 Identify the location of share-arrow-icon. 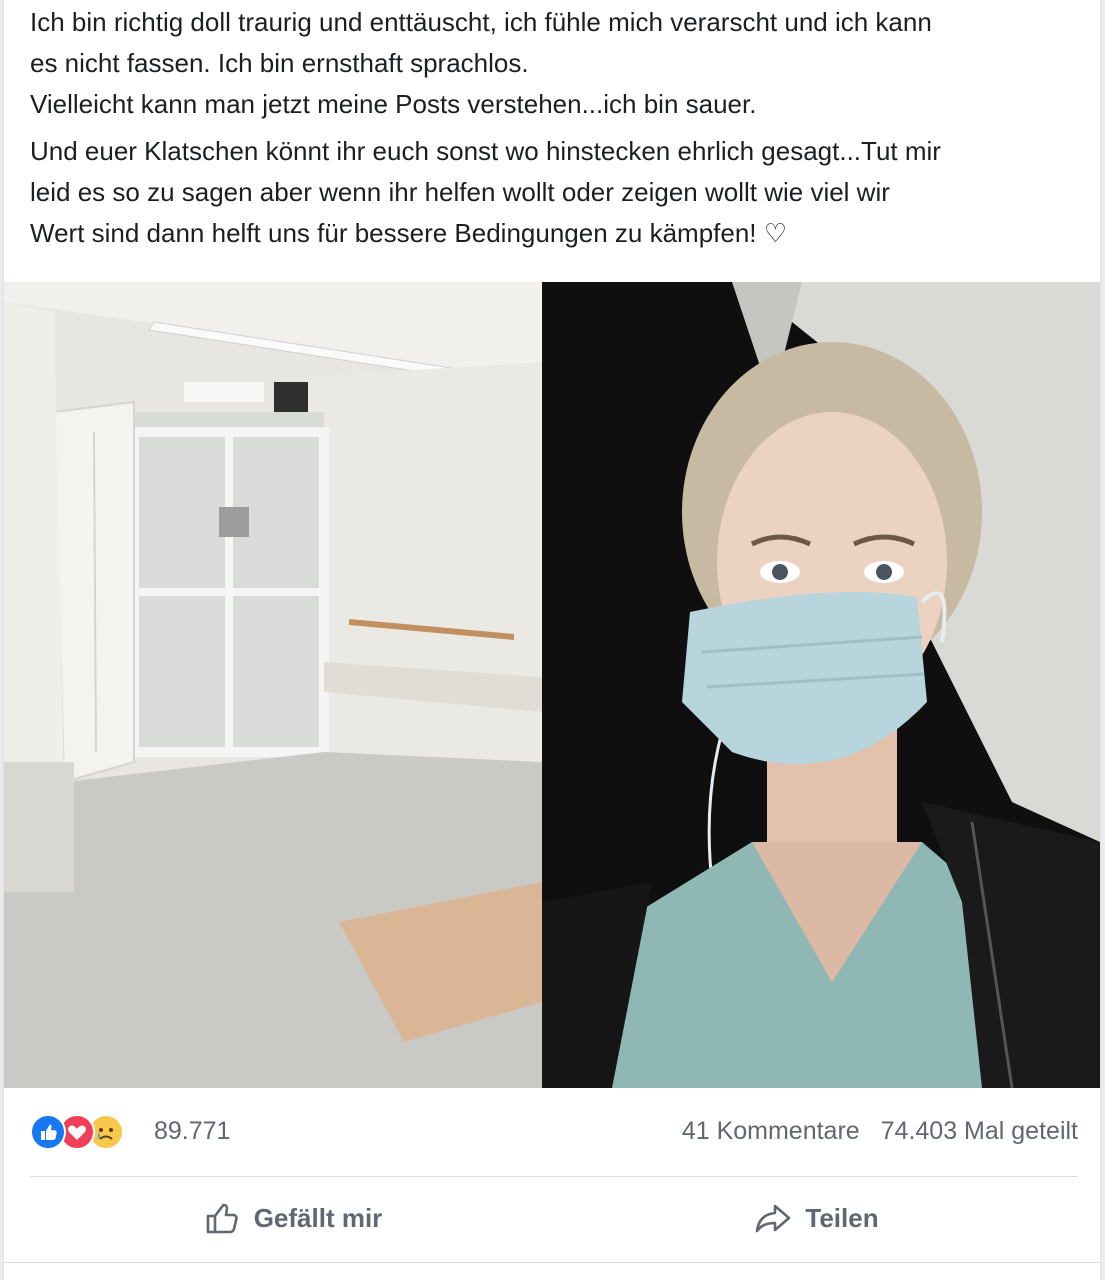
(773, 1218).